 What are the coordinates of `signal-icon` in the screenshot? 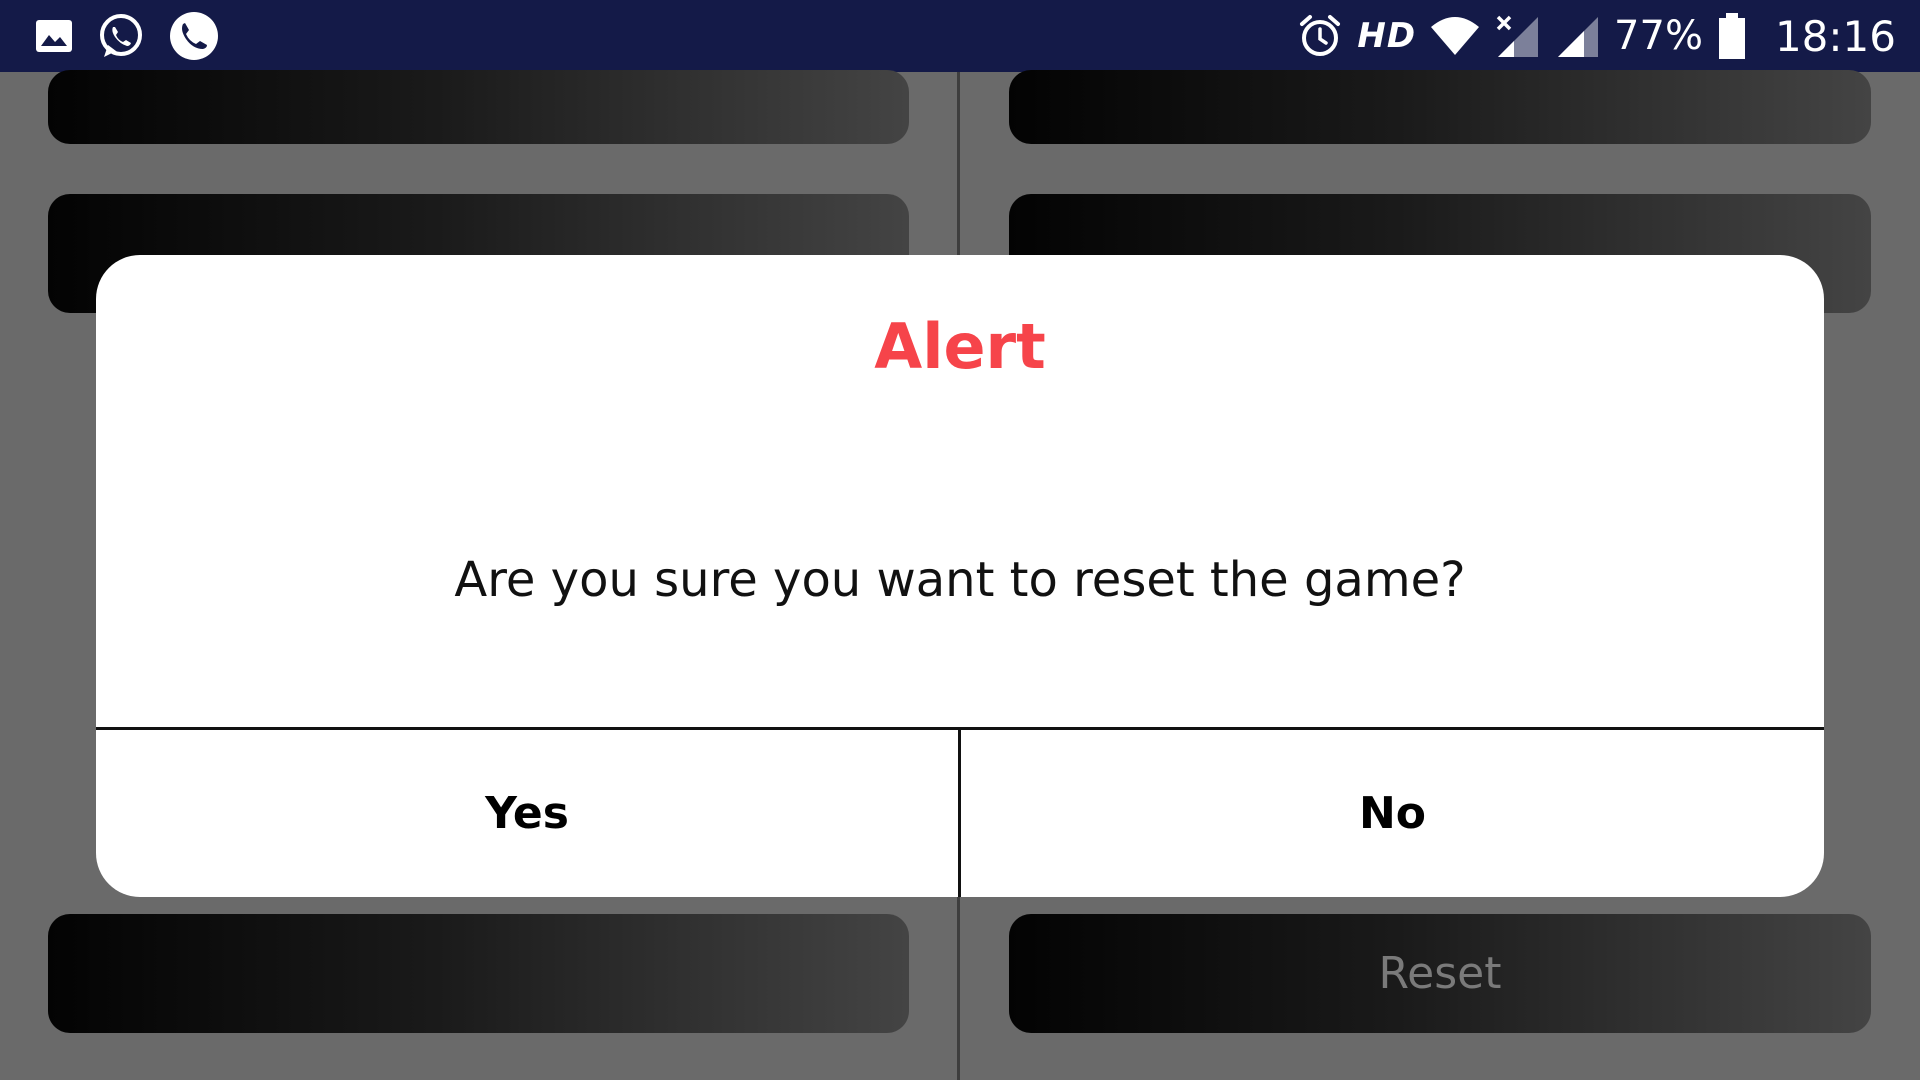 It's located at (1577, 36).